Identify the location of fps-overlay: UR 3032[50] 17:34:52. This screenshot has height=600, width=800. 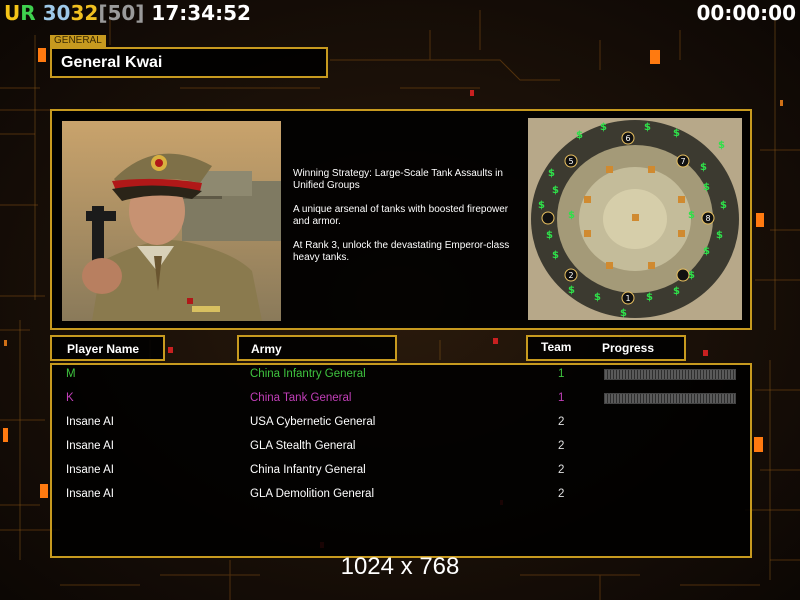
(127, 13).